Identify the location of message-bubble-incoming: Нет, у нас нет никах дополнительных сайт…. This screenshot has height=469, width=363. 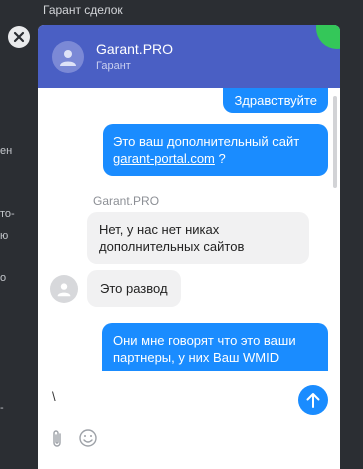
(198, 238).